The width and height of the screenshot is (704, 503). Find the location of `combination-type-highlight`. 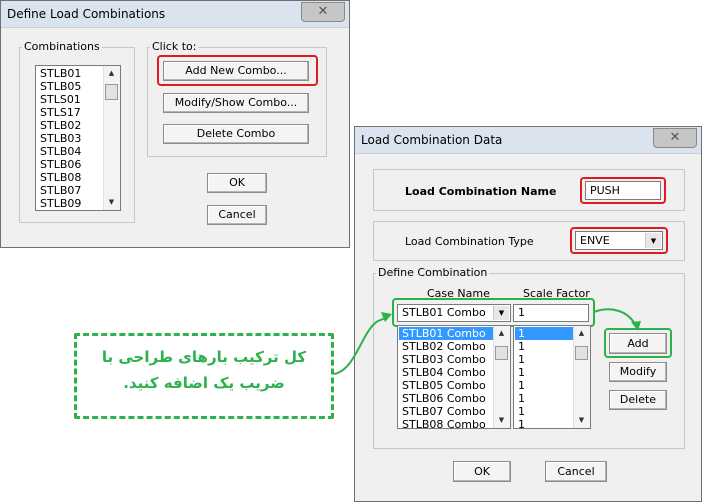

combination-type-highlight is located at coordinates (619, 240).